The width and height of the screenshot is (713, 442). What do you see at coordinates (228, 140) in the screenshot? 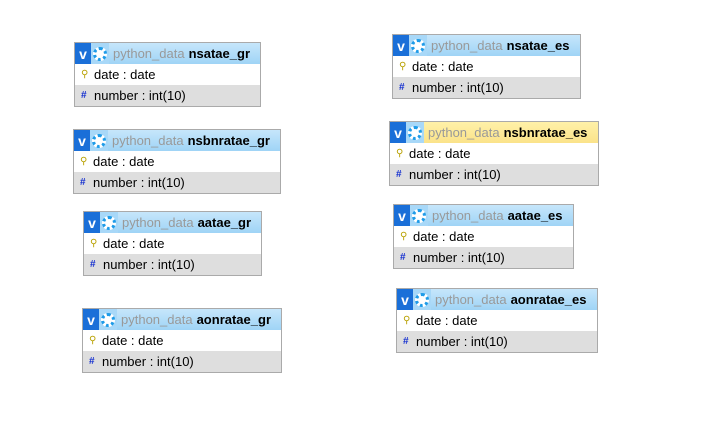
I see `table-name: nsbnratae_gr` at bounding box center [228, 140].